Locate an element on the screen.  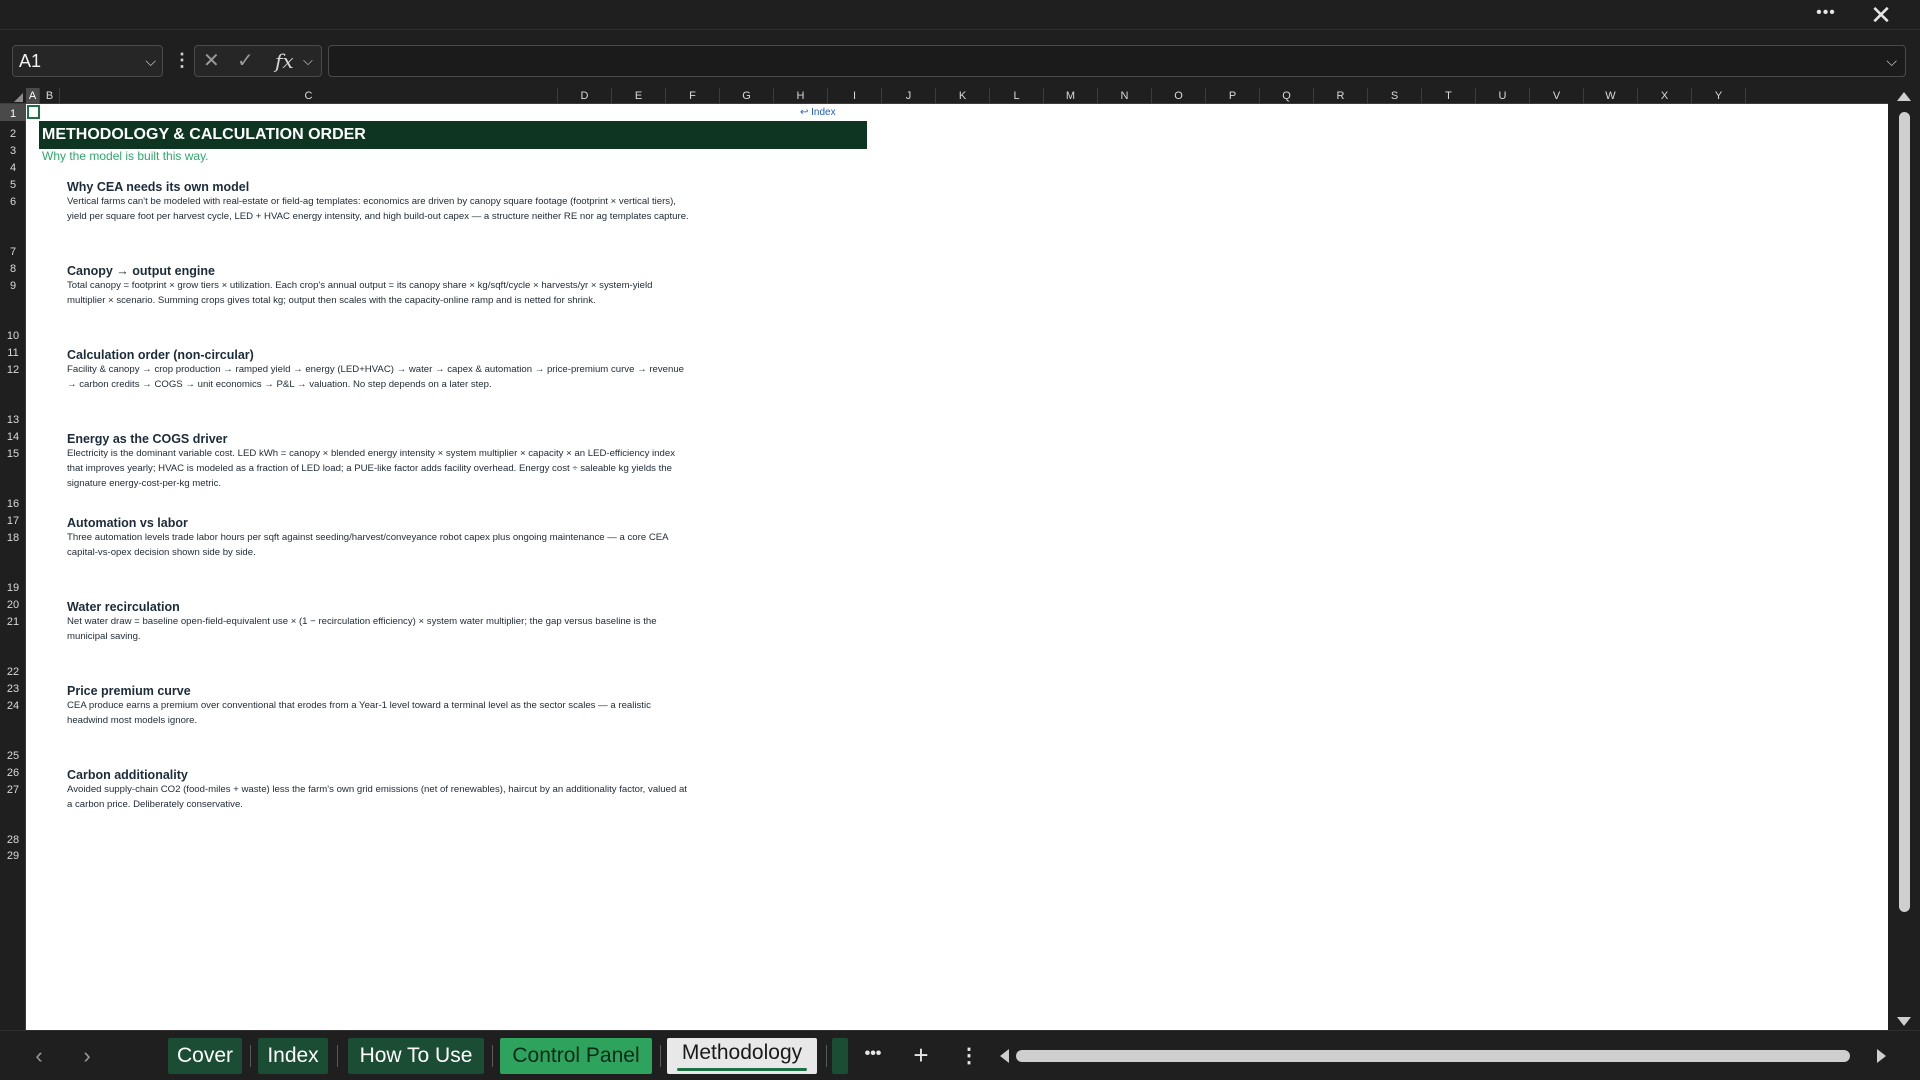
tab-cover: Cover is located at coordinates (205, 1056).